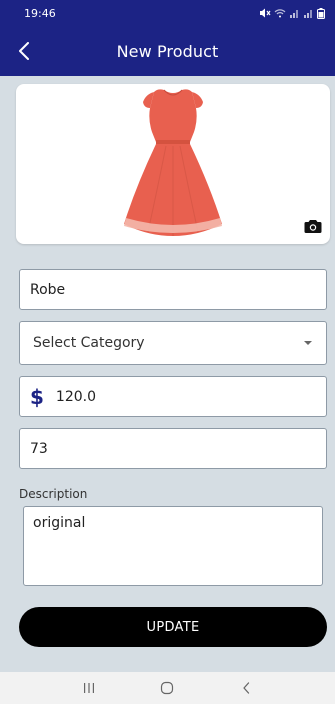  I want to click on category-value: Select Category, so click(89, 343).